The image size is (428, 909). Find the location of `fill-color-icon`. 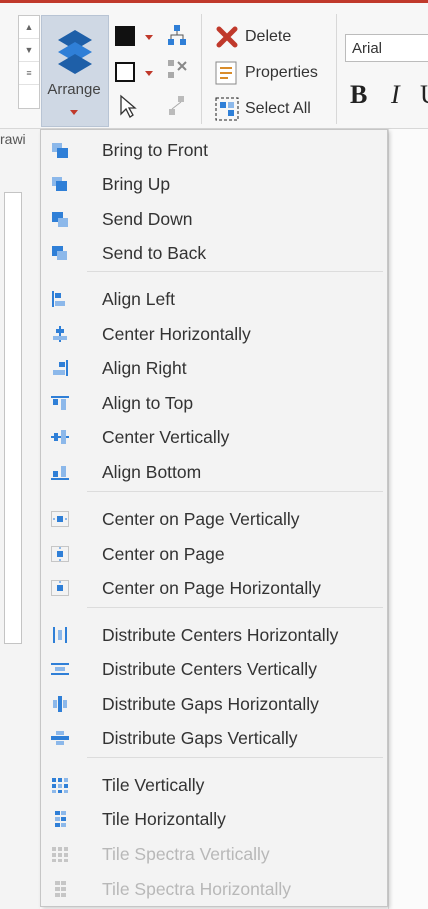

fill-color-icon is located at coordinates (135, 37).